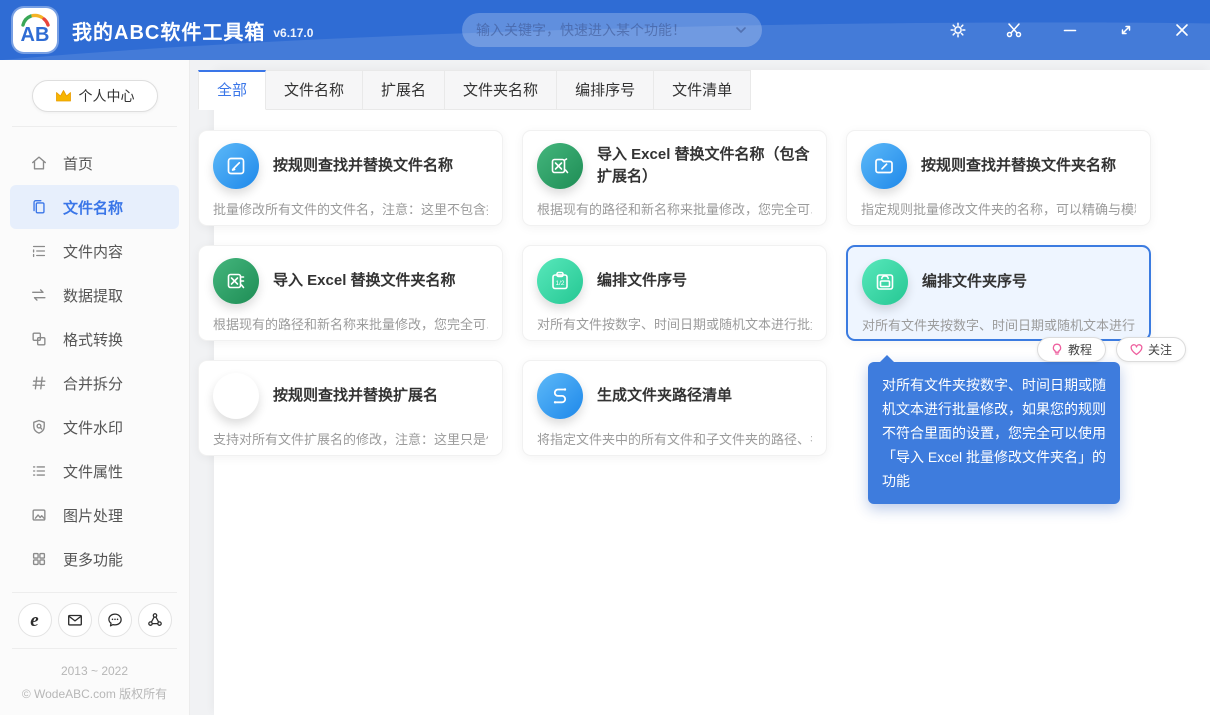 The width and height of the screenshot is (1210, 715). What do you see at coordinates (958, 30) in the screenshot?
I see `settings-gear-icon` at bounding box center [958, 30].